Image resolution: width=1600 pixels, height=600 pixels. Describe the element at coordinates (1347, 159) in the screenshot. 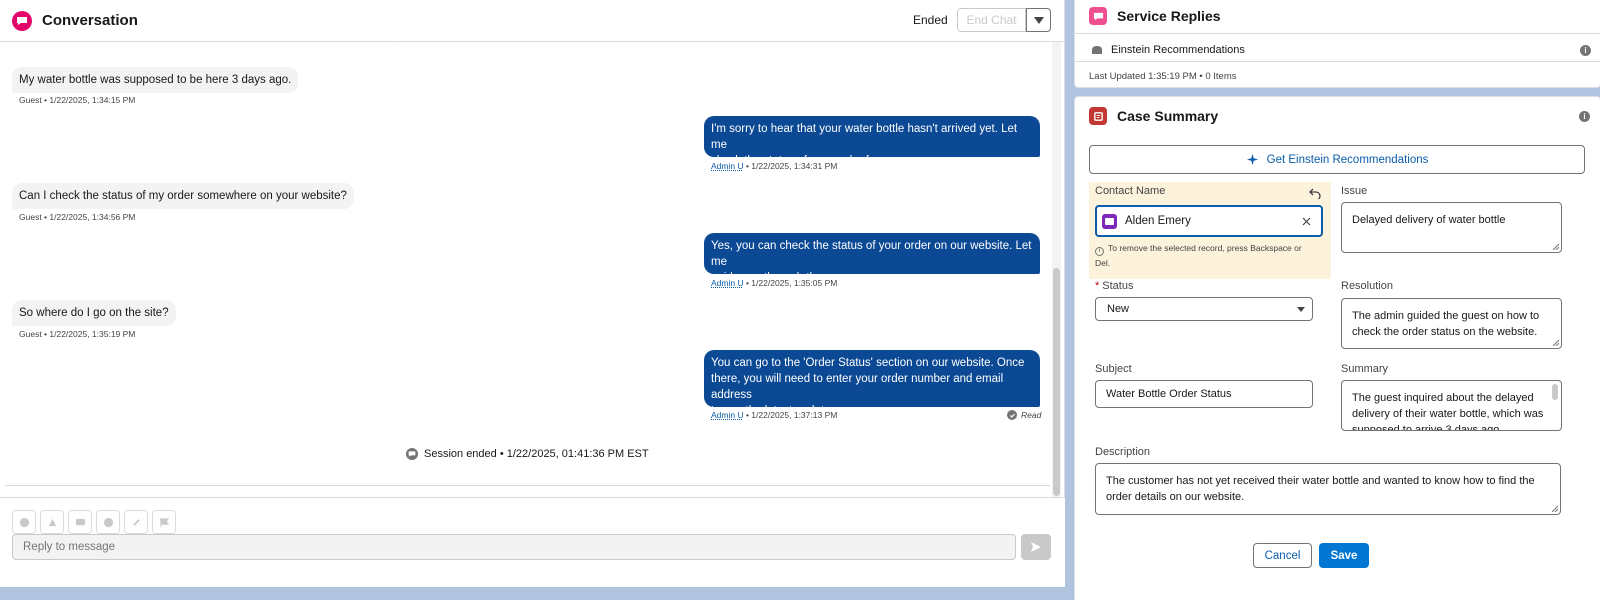

I see `get-einstein-recommendations-label: Get Einstein Recommendations` at that location.